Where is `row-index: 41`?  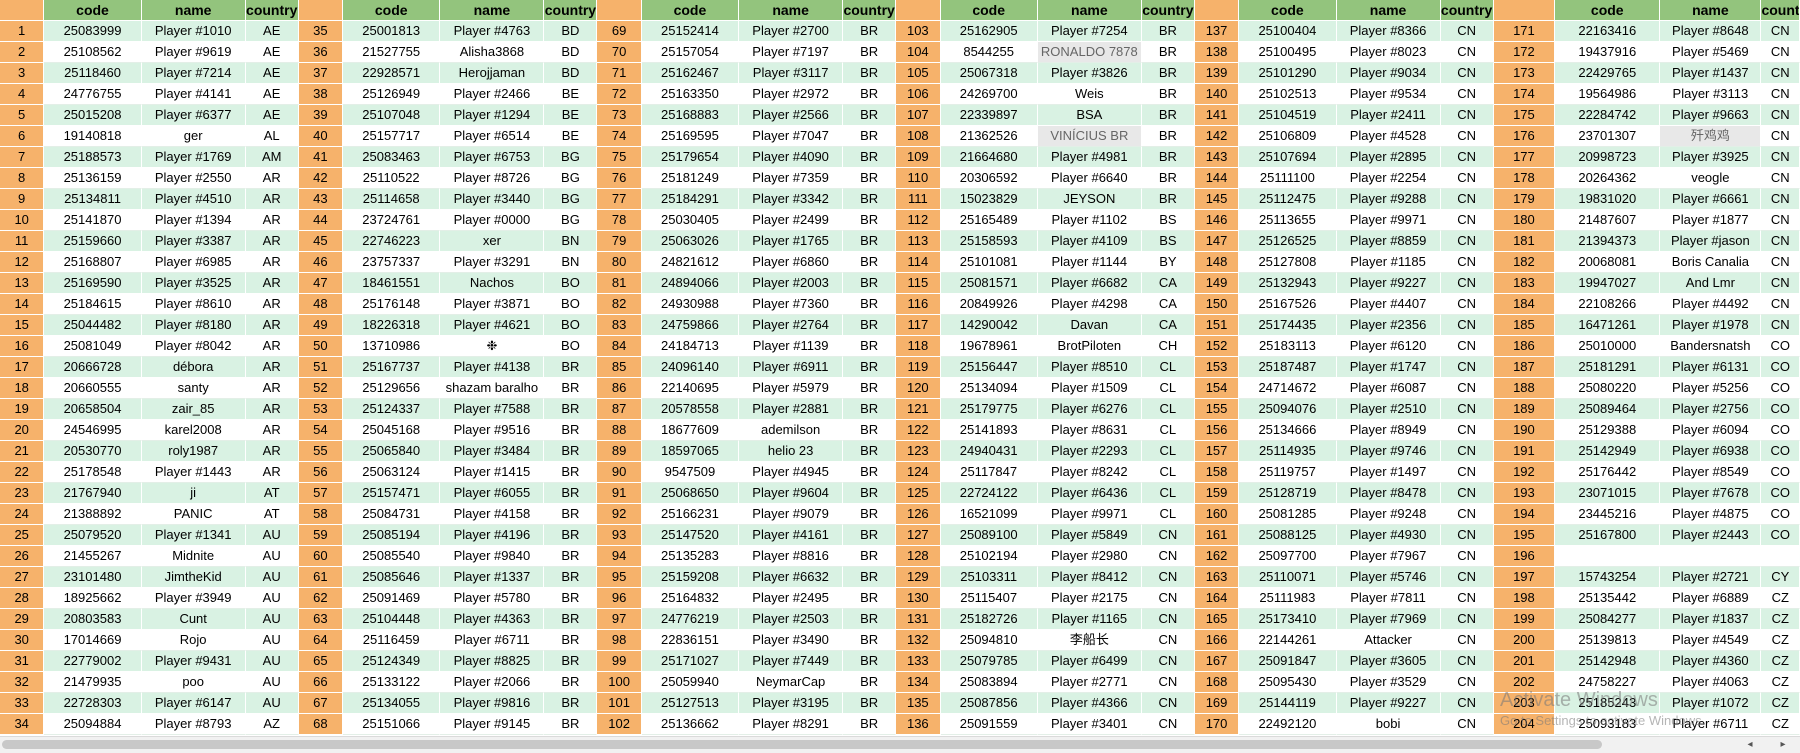 row-index: 41 is located at coordinates (321, 157).